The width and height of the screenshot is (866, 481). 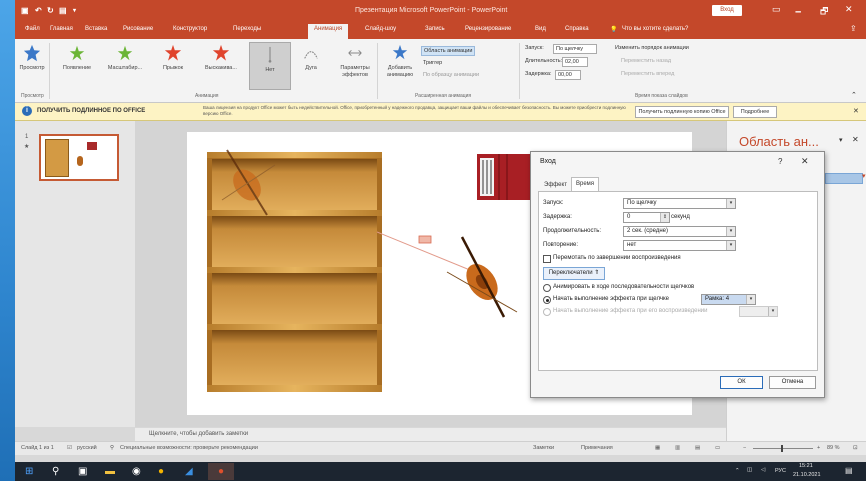 What do you see at coordinates (677, 448) in the screenshot?
I see `slide-sorter-icon: ▥` at bounding box center [677, 448].